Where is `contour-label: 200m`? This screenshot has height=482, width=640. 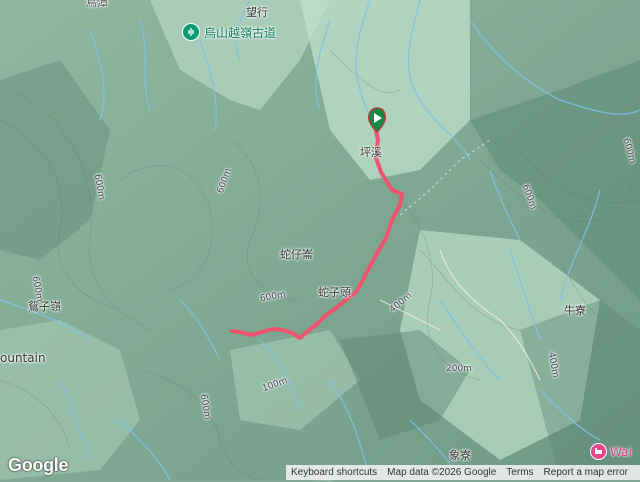 contour-label: 200m is located at coordinates (459, 369).